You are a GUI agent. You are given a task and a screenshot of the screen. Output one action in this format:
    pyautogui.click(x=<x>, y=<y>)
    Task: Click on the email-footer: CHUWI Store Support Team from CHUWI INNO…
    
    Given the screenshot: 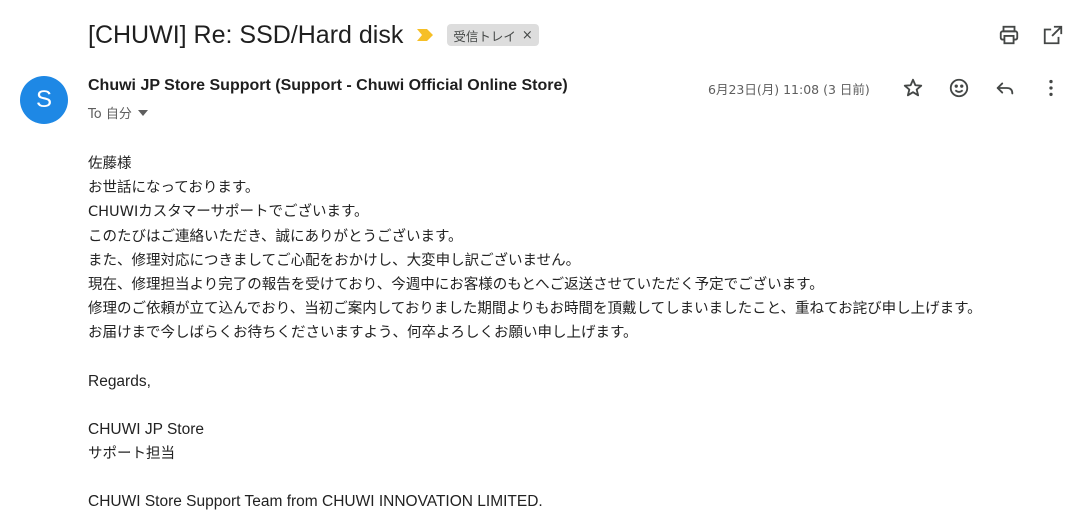 What is the action you would take?
    pyautogui.click(x=315, y=502)
    